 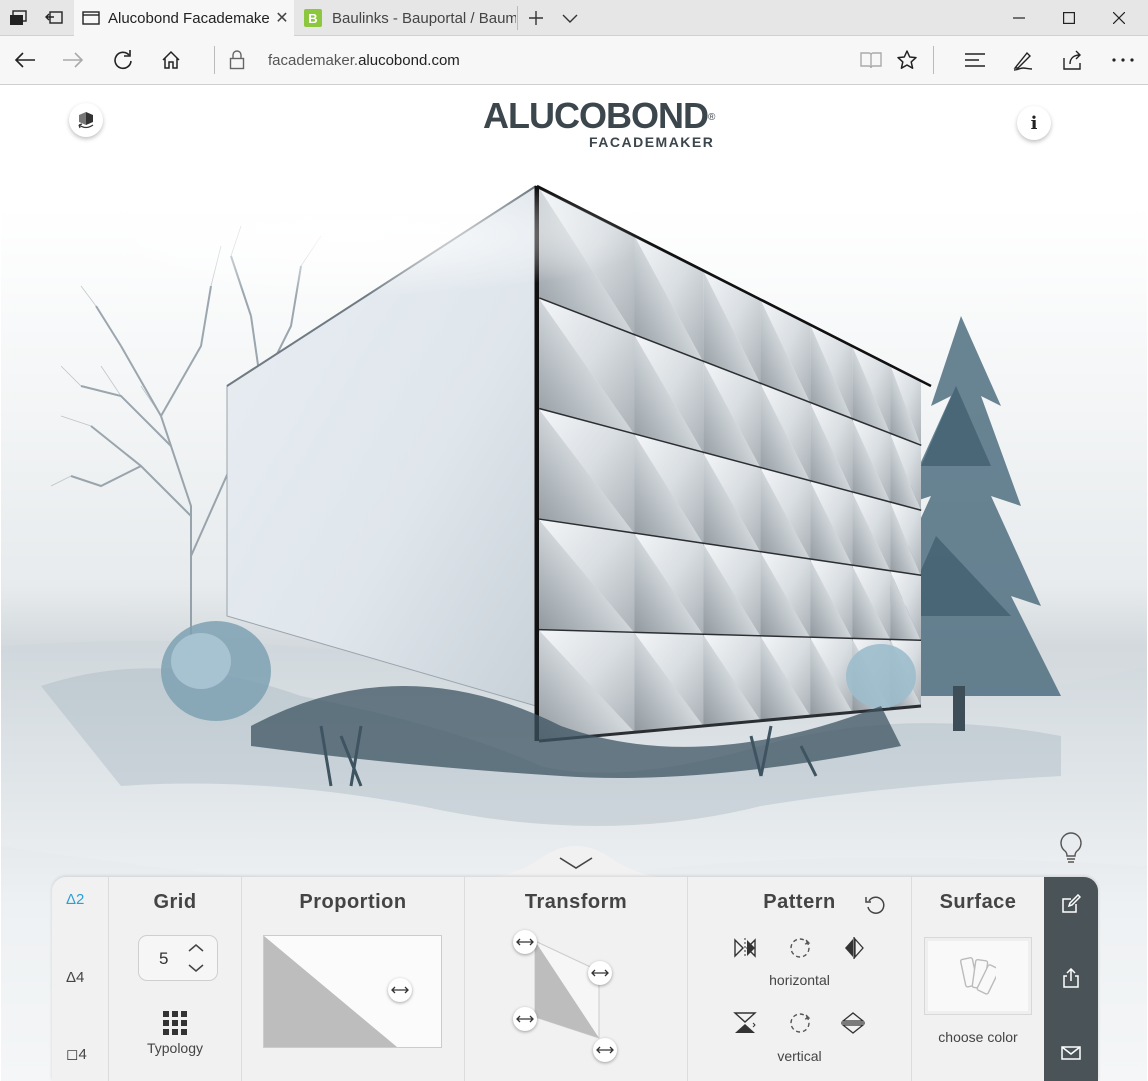 What do you see at coordinates (1069, 18) in the screenshot?
I see `maximize-icon` at bounding box center [1069, 18].